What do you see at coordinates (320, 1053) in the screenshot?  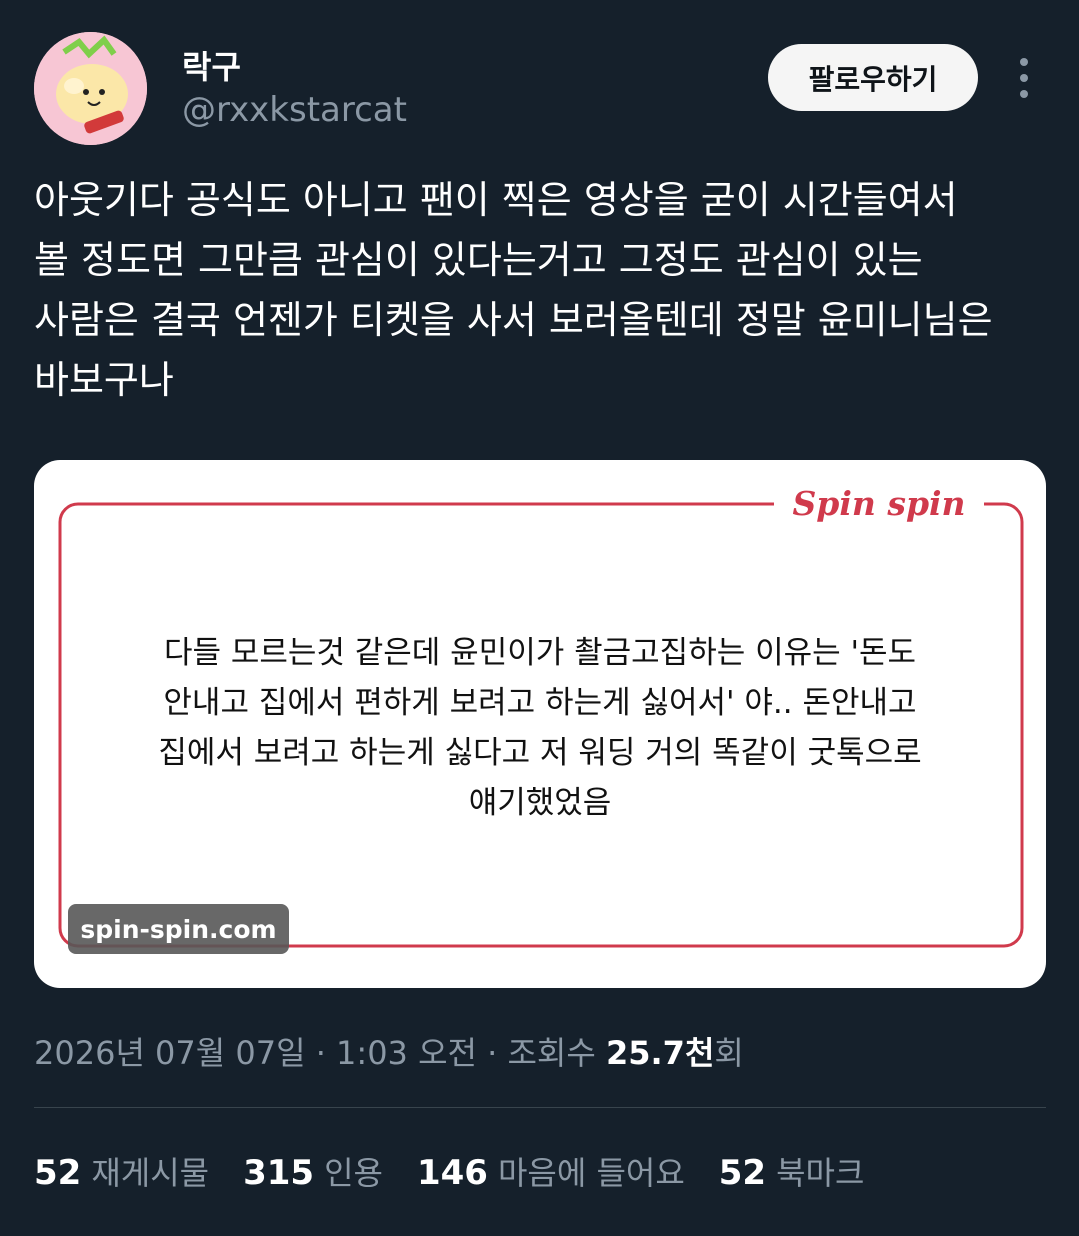 I see `post-datetime: 2026년 07월 07일 · 1:03 오전 · 조회수` at bounding box center [320, 1053].